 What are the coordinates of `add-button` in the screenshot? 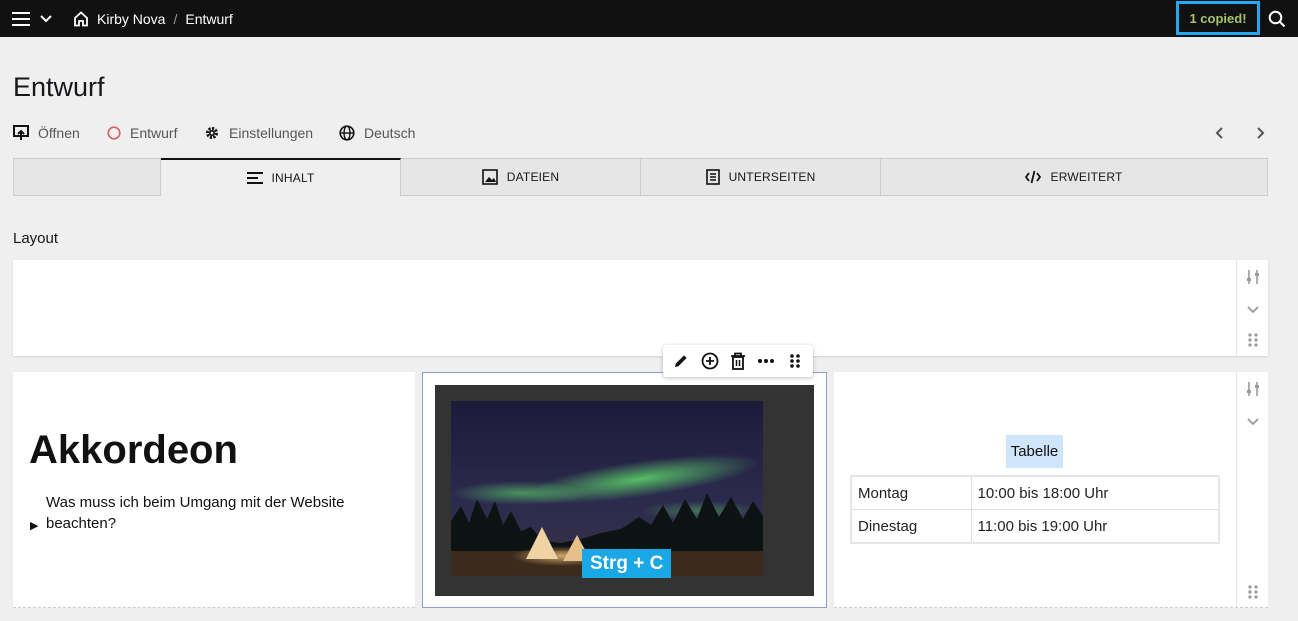 It's located at (710, 361).